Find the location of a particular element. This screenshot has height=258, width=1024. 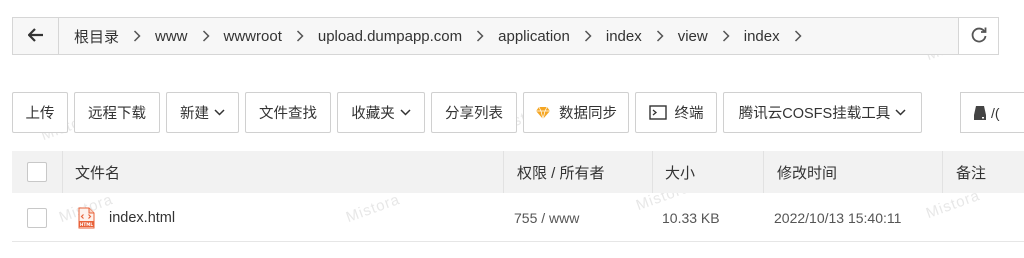

column-header-mtime: 修改时间 is located at coordinates (807, 172).